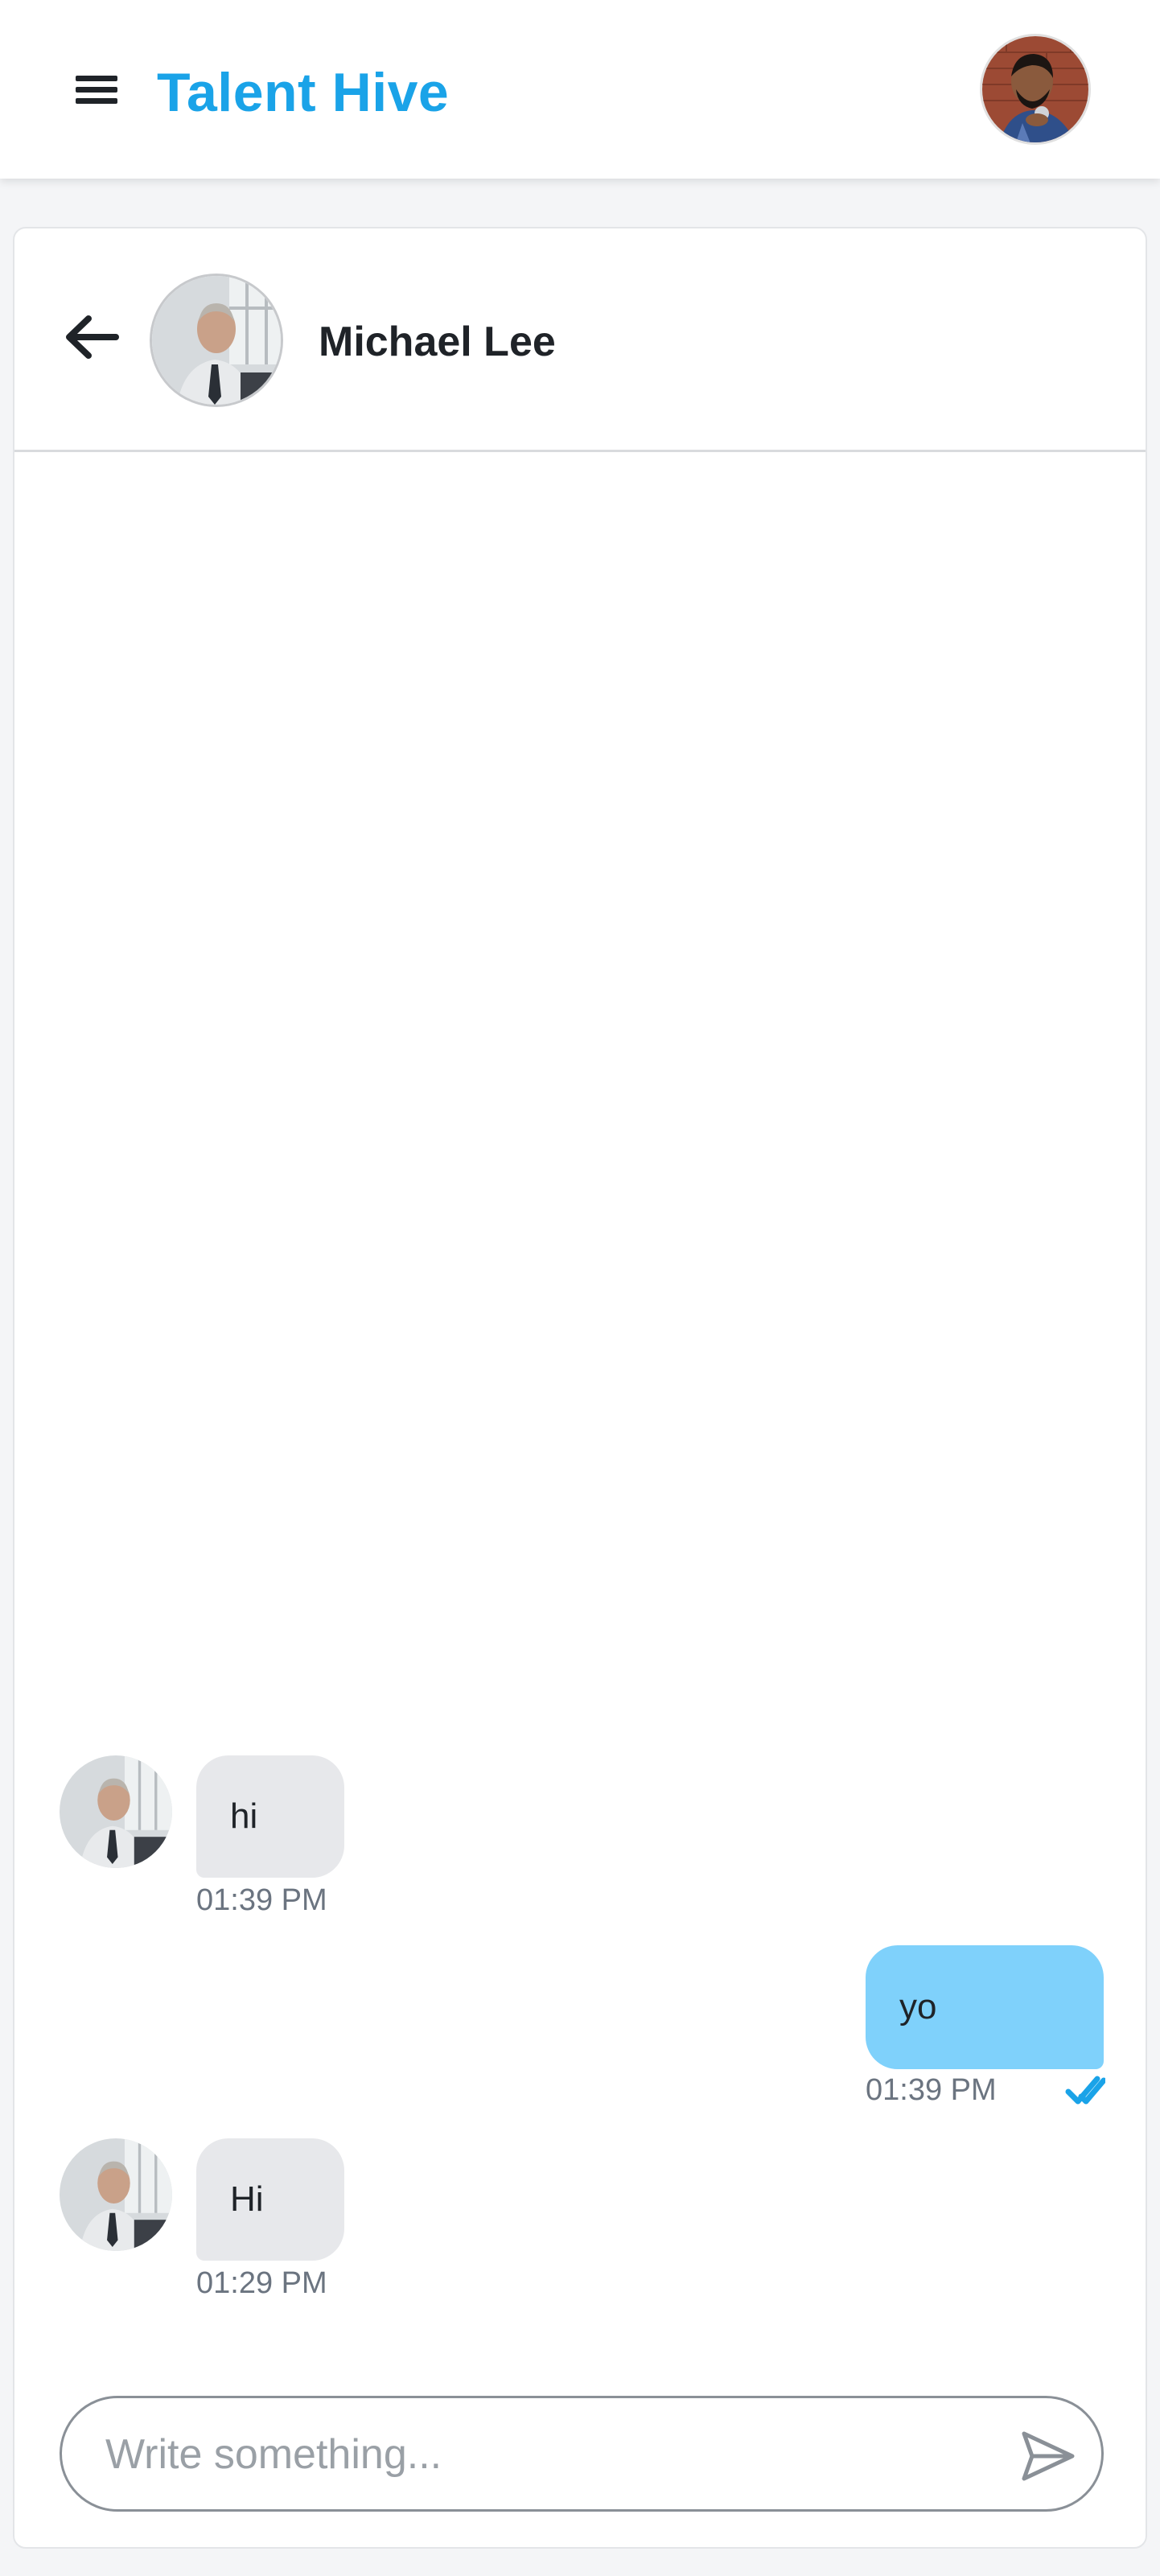 This screenshot has width=1160, height=2576. What do you see at coordinates (261, 2283) in the screenshot?
I see `message-time: 01:29 PM` at bounding box center [261, 2283].